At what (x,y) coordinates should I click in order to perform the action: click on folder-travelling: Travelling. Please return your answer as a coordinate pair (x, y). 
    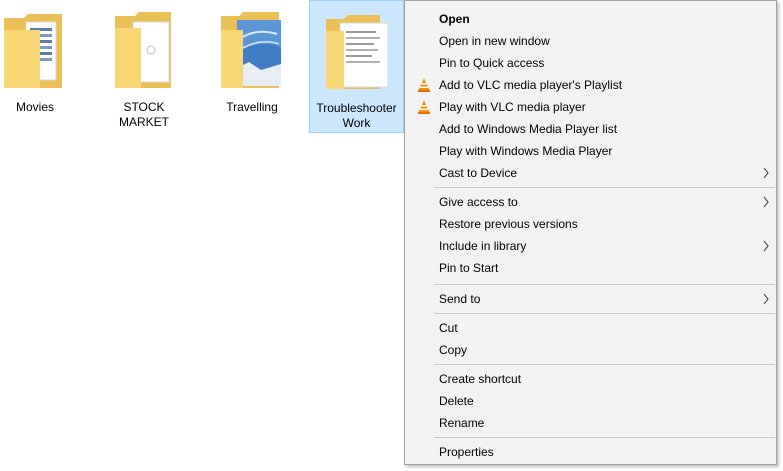
    Looking at the image, I should click on (252, 66).